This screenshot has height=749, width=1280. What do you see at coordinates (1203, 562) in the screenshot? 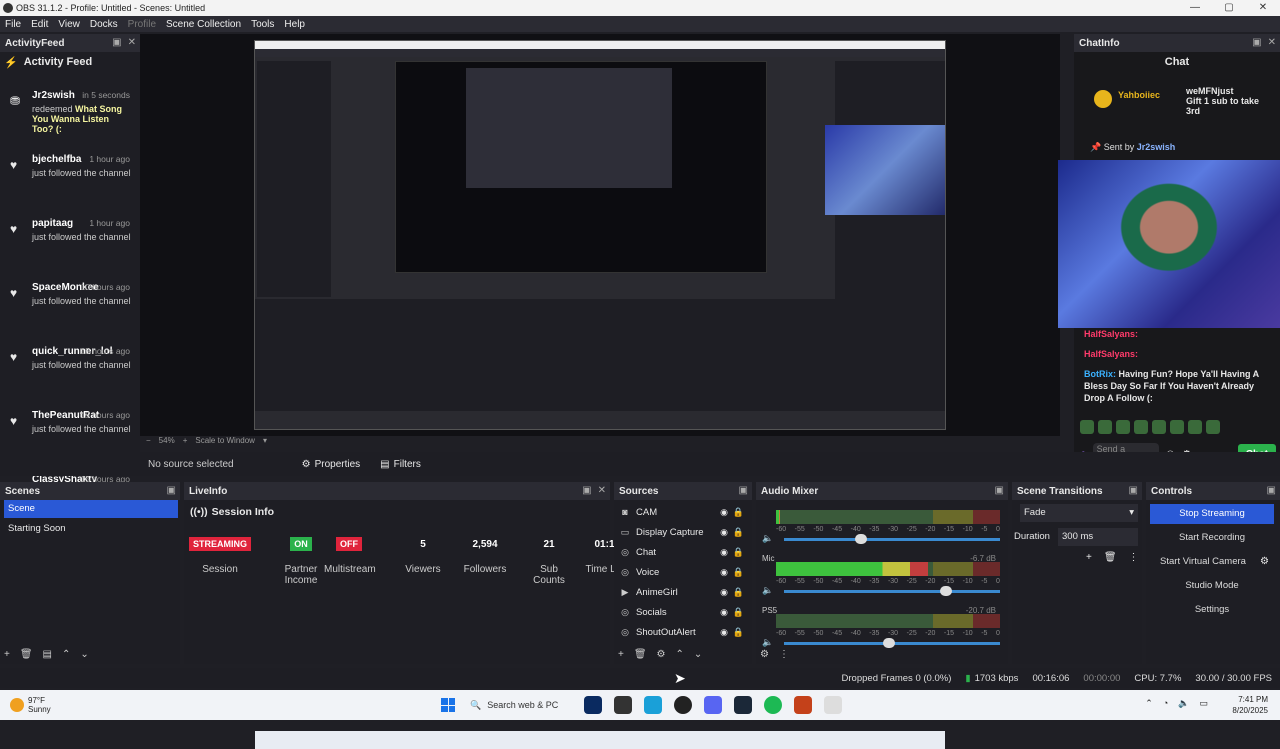
I see `start-virtual-camera-button: Start Virtual Camera` at bounding box center [1203, 562].